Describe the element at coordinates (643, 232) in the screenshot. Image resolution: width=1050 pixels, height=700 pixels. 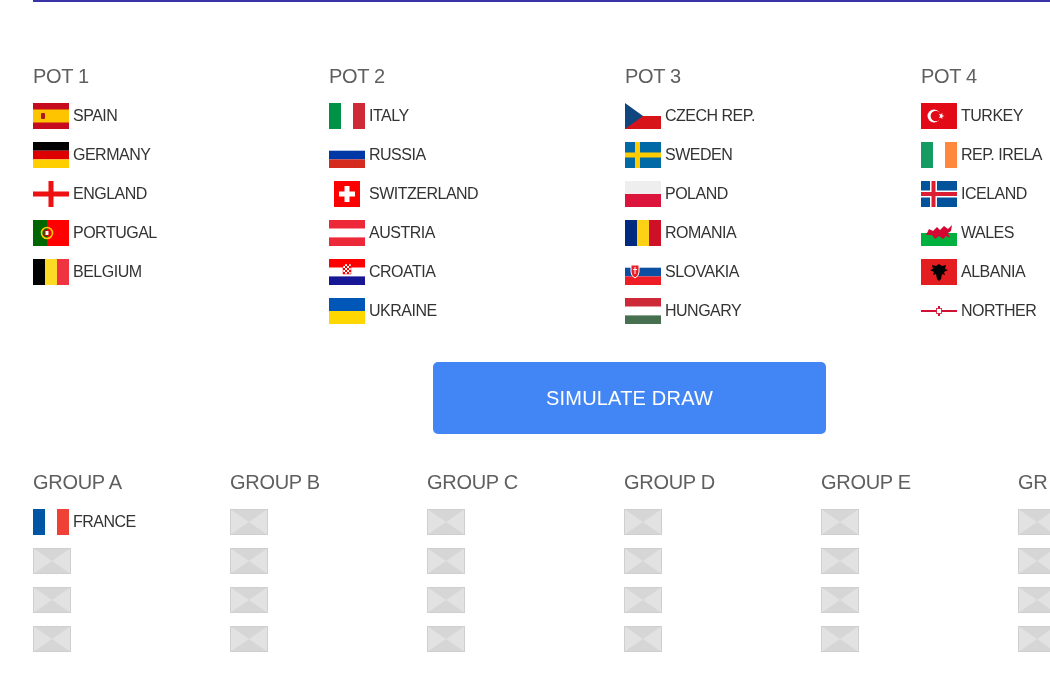
I see `romania-flag-icon` at that location.